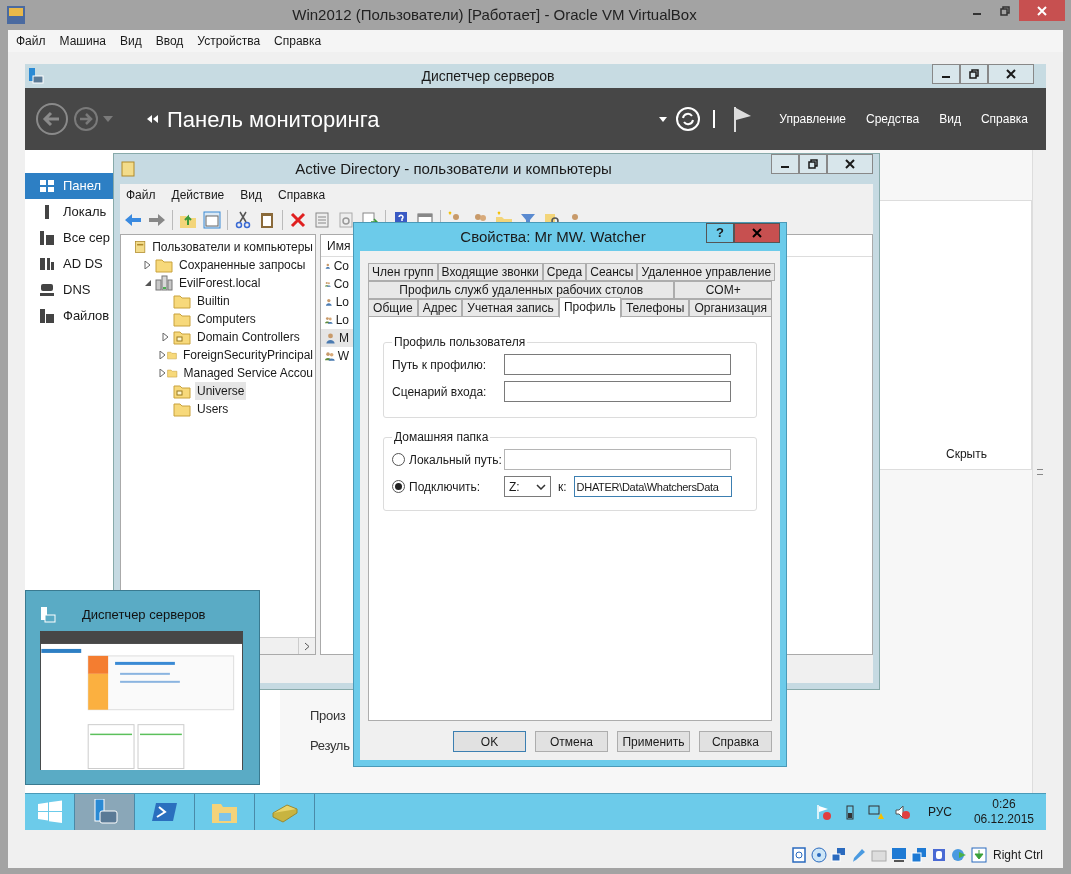 This screenshot has height=874, width=1071. What do you see at coordinates (393, 308) in the screenshot?
I see `tab: Общие` at bounding box center [393, 308].